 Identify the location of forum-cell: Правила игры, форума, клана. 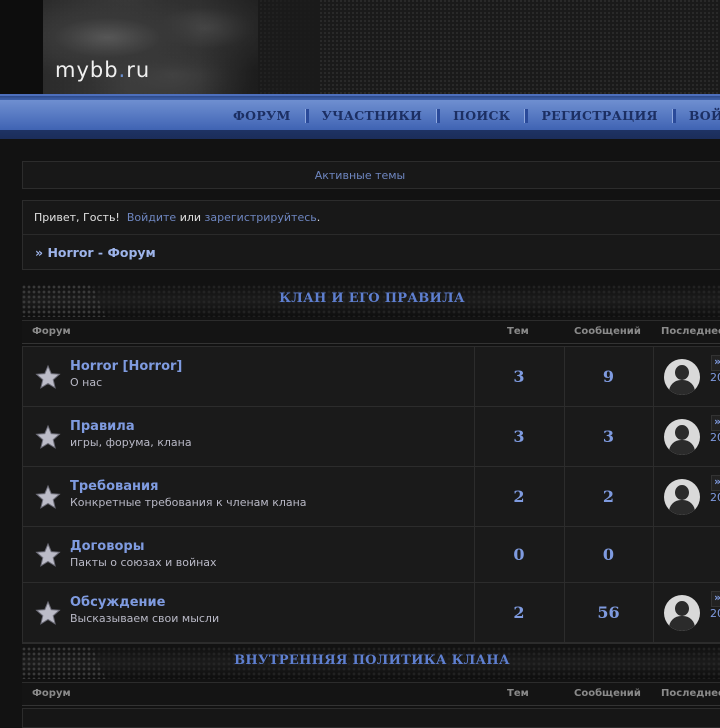
(249, 436).